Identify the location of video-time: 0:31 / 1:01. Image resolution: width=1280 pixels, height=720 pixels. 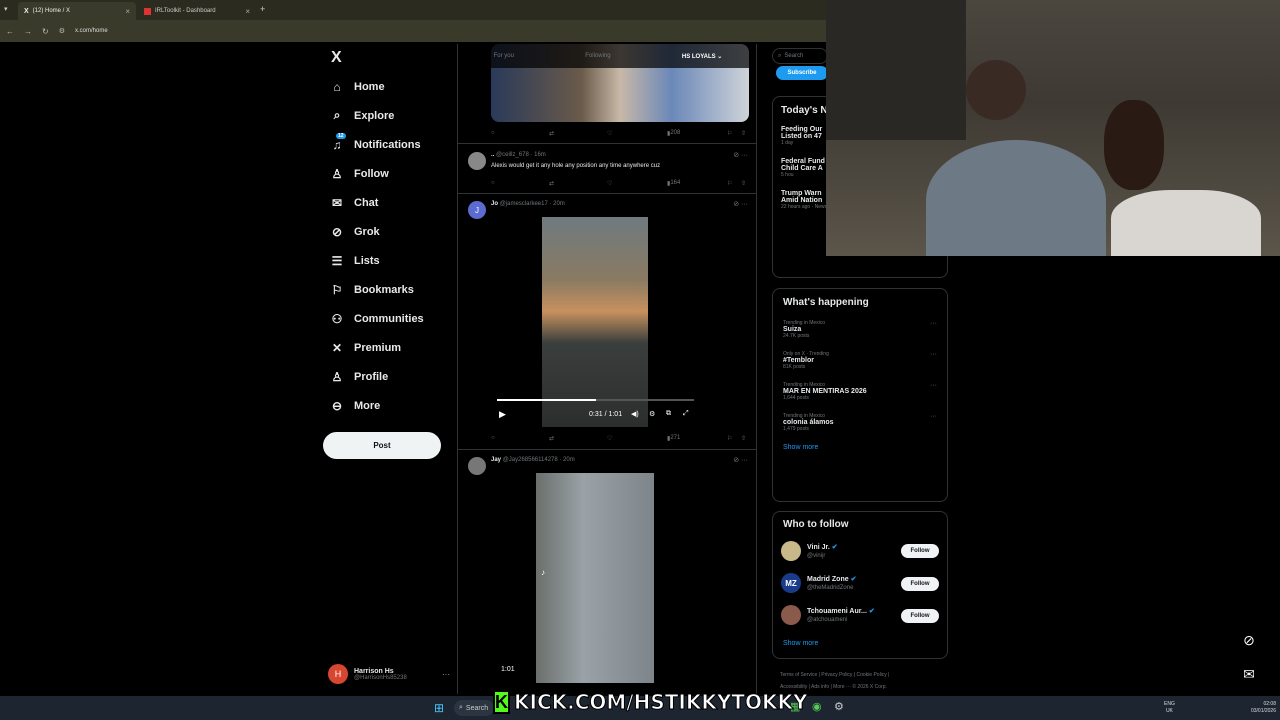
(606, 414).